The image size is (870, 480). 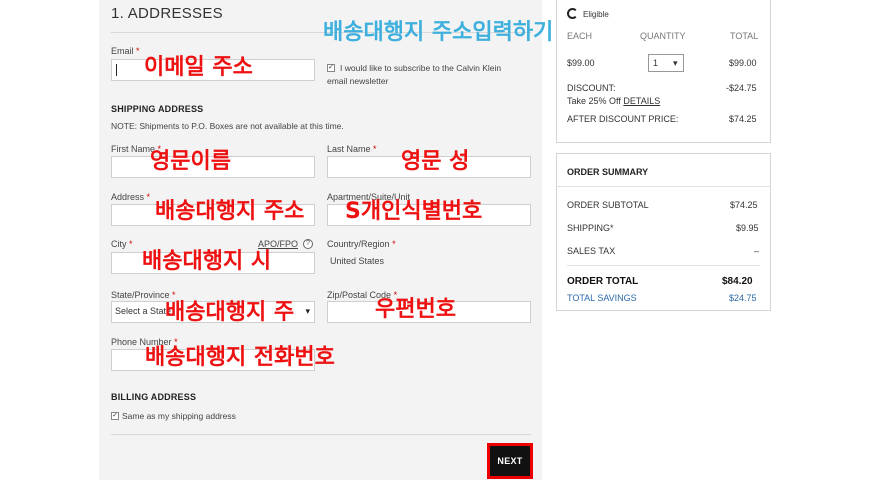 I want to click on form-bottom-divider, so click(x=321, y=434).